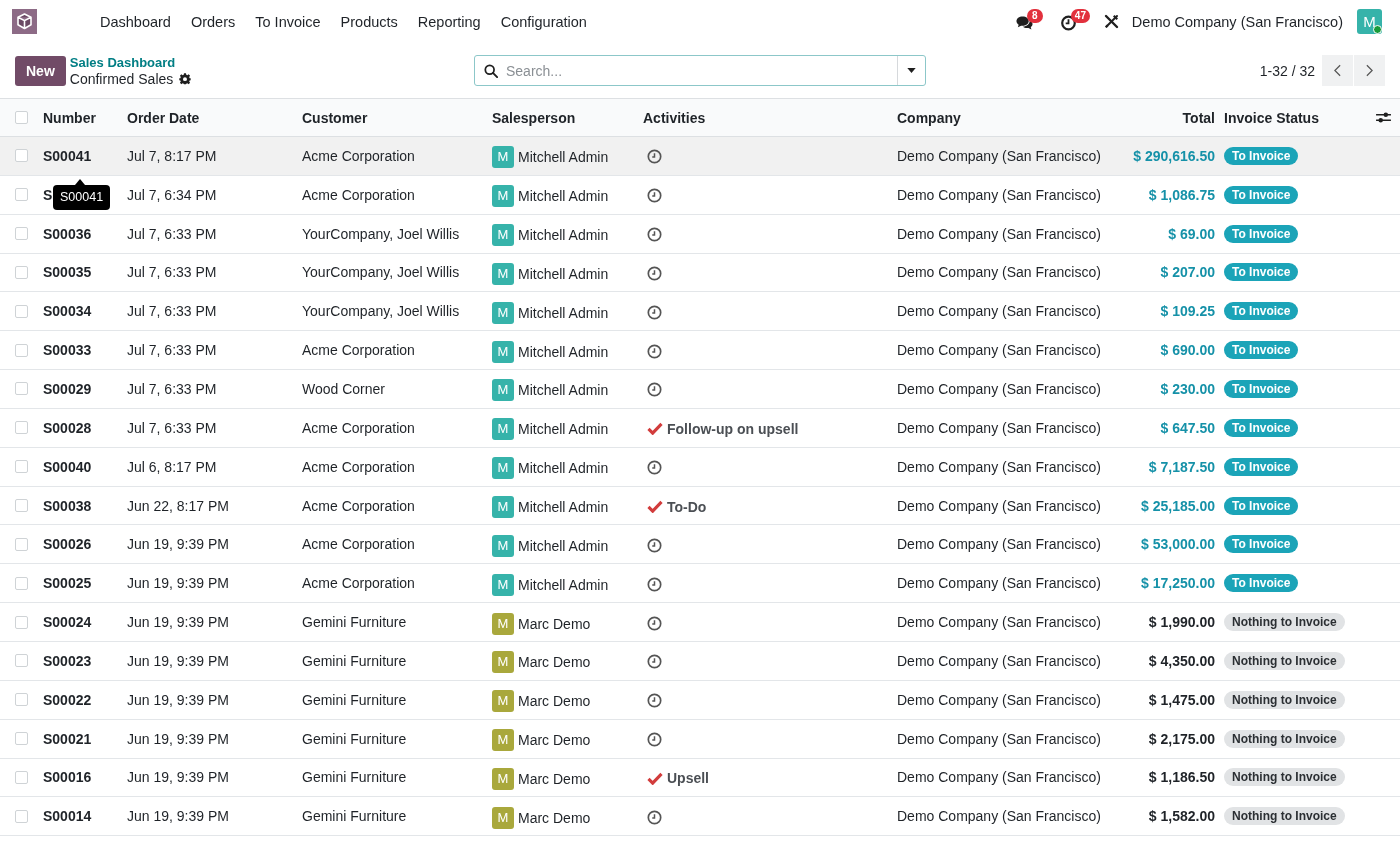  What do you see at coordinates (1383, 117) in the screenshot?
I see `sliders-icon` at bounding box center [1383, 117].